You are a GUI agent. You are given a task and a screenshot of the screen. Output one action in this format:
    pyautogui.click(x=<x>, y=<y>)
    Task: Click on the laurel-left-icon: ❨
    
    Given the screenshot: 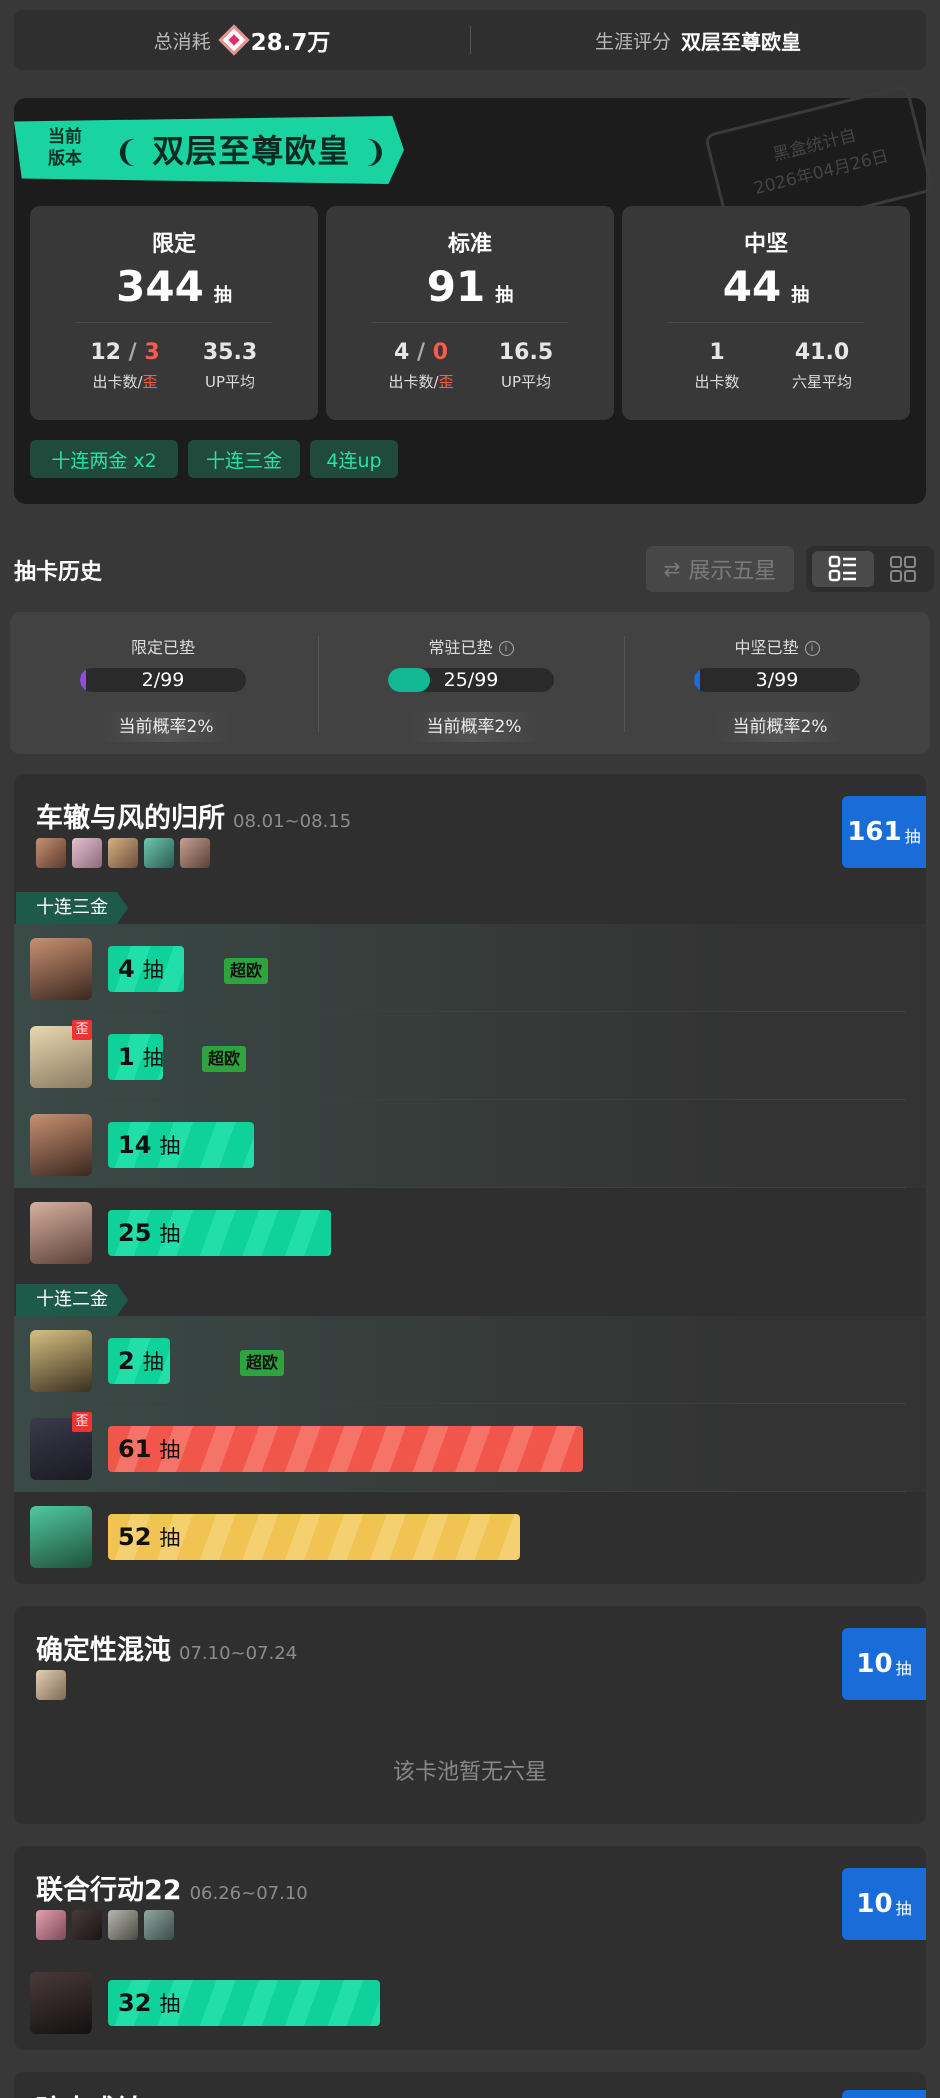 What is the action you would take?
    pyautogui.click(x=127, y=152)
    